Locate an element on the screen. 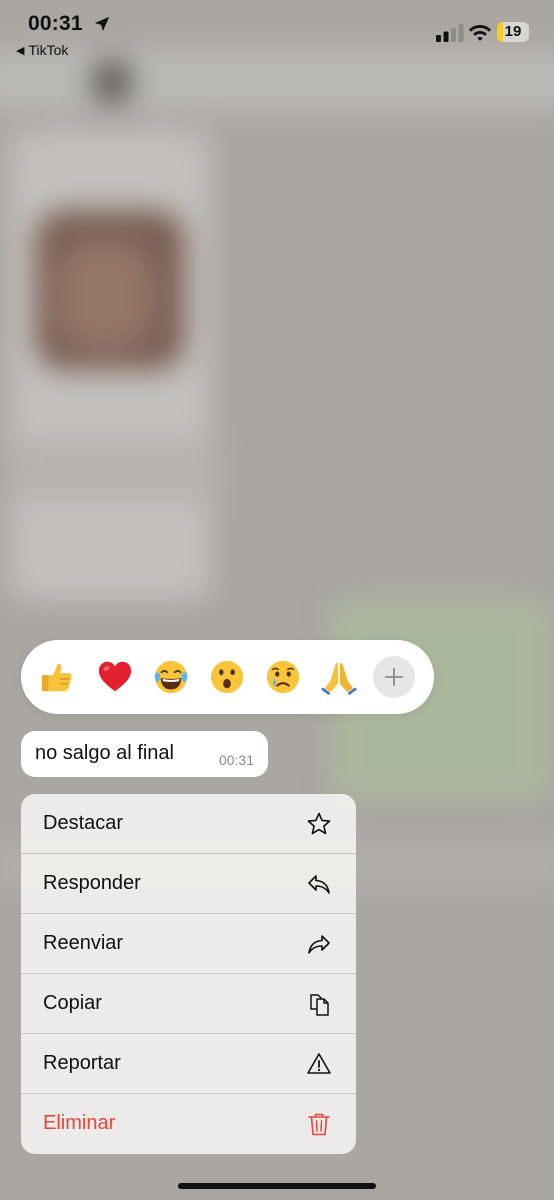  menu-item-eliminar: Eliminar is located at coordinates (188, 1124).